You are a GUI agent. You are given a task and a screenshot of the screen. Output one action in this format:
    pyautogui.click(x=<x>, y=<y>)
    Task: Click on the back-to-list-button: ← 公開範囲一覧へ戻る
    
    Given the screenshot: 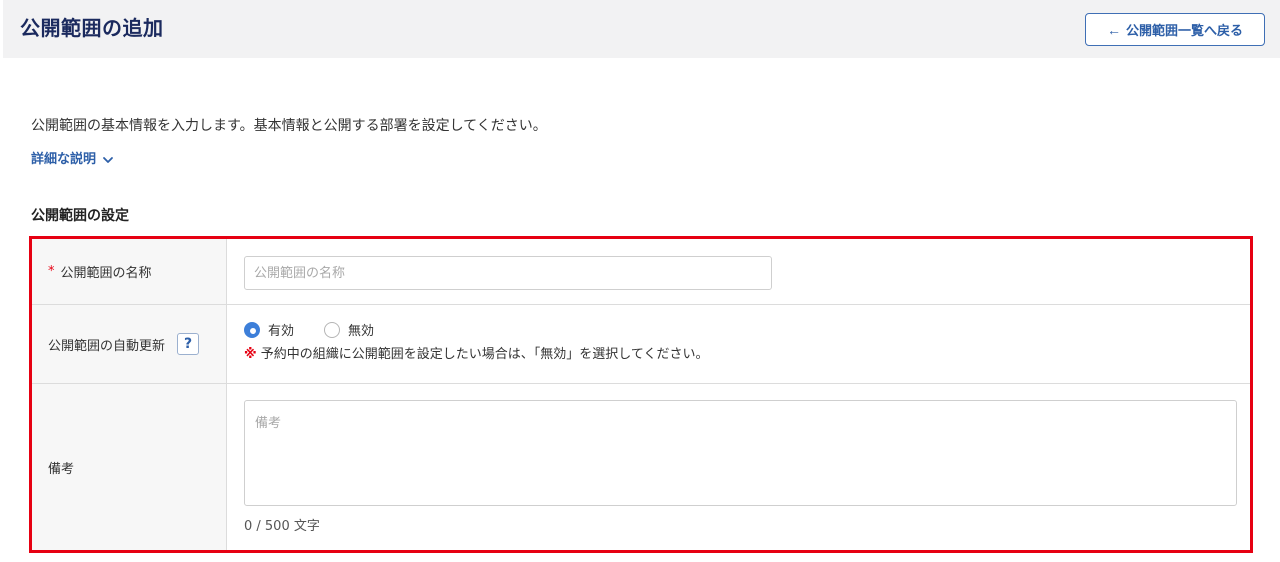 What is the action you would take?
    pyautogui.click(x=1175, y=29)
    